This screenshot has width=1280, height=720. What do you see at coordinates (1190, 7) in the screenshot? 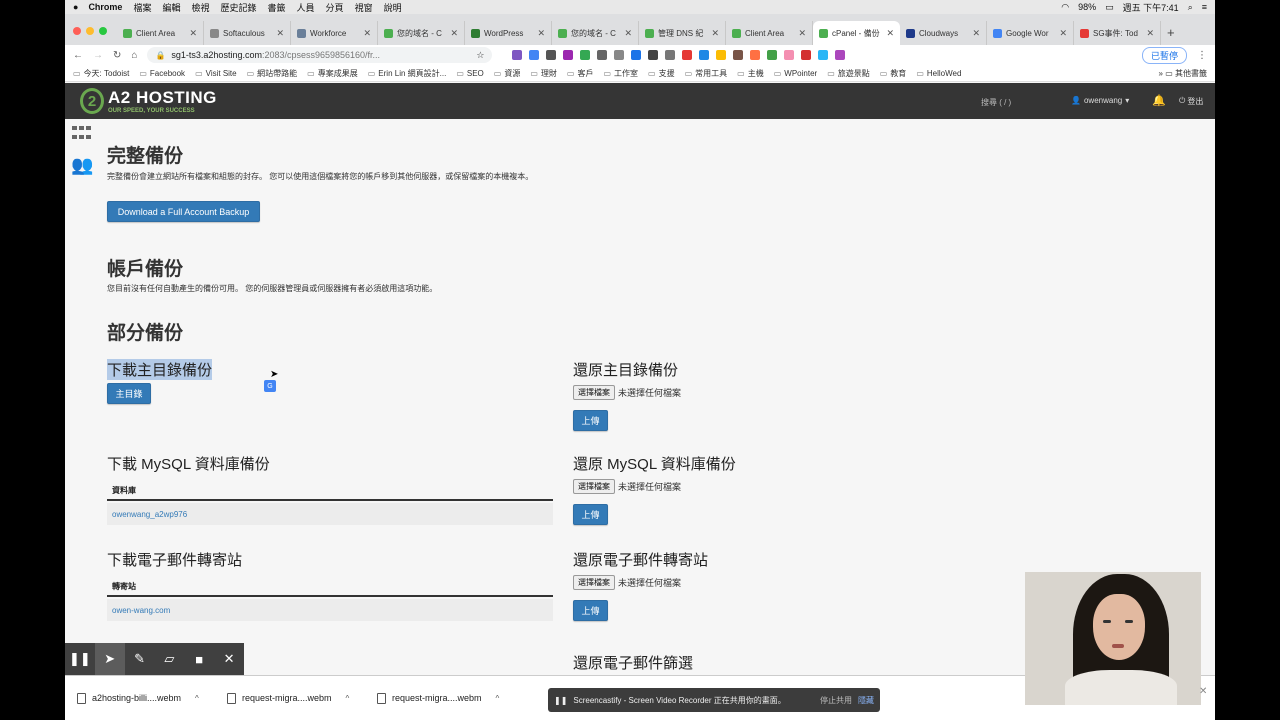
I see `spotlight-icon: ⌕` at bounding box center [1190, 7].